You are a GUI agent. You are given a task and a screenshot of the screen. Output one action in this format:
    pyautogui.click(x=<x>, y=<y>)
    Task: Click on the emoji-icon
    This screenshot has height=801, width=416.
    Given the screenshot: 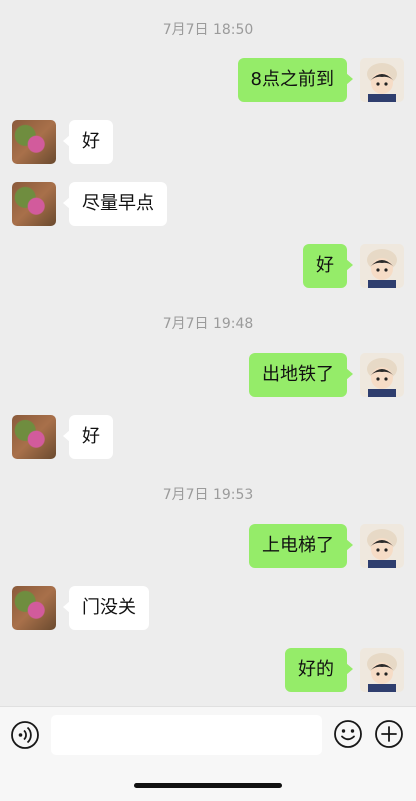 What is the action you would take?
    pyautogui.click(x=348, y=734)
    